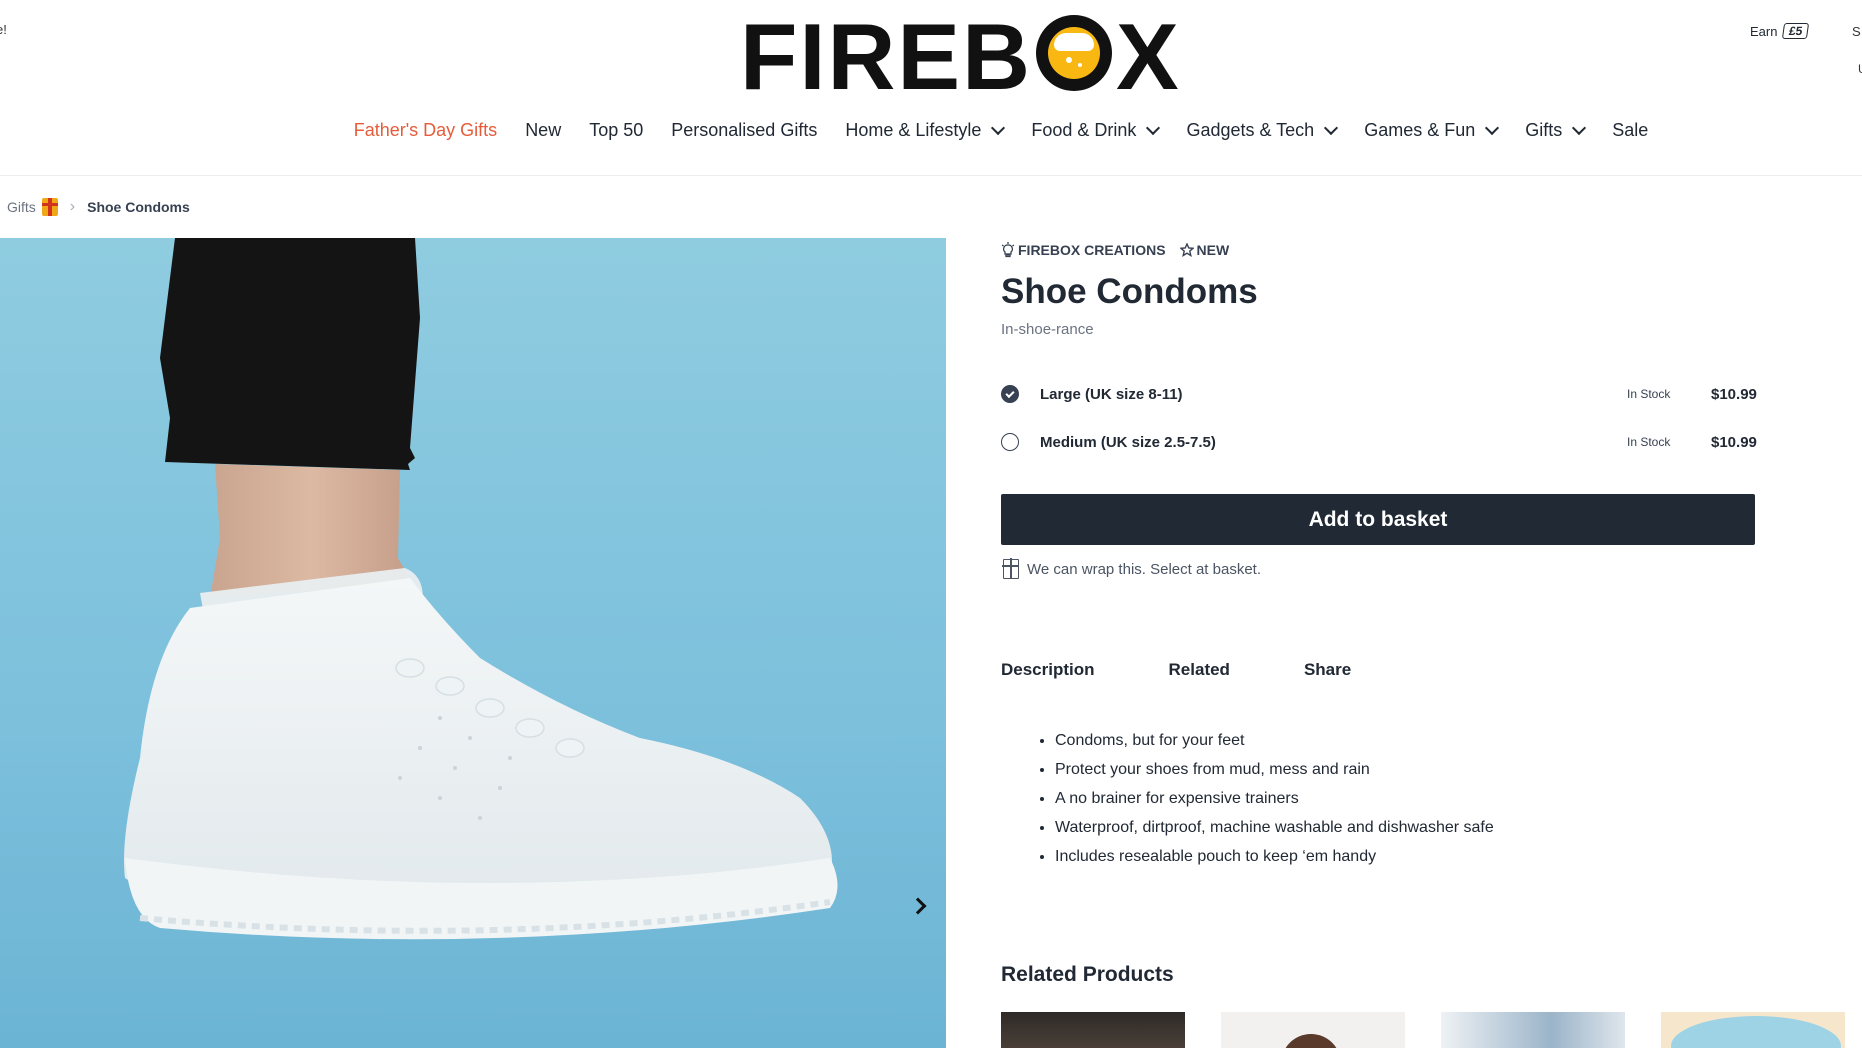 This screenshot has width=1862, height=1048. I want to click on nav-gadgets-tech: Gadgets & Tech, so click(1262, 130).